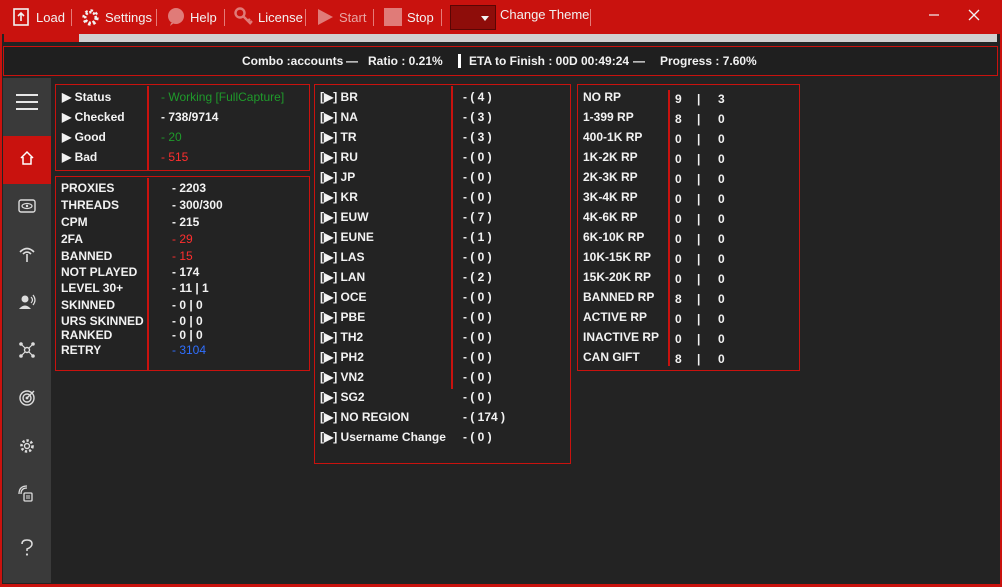 The height and width of the screenshot is (587, 1002). Describe the element at coordinates (197, 205) in the screenshot. I see `stat-value: - 300/300` at that location.